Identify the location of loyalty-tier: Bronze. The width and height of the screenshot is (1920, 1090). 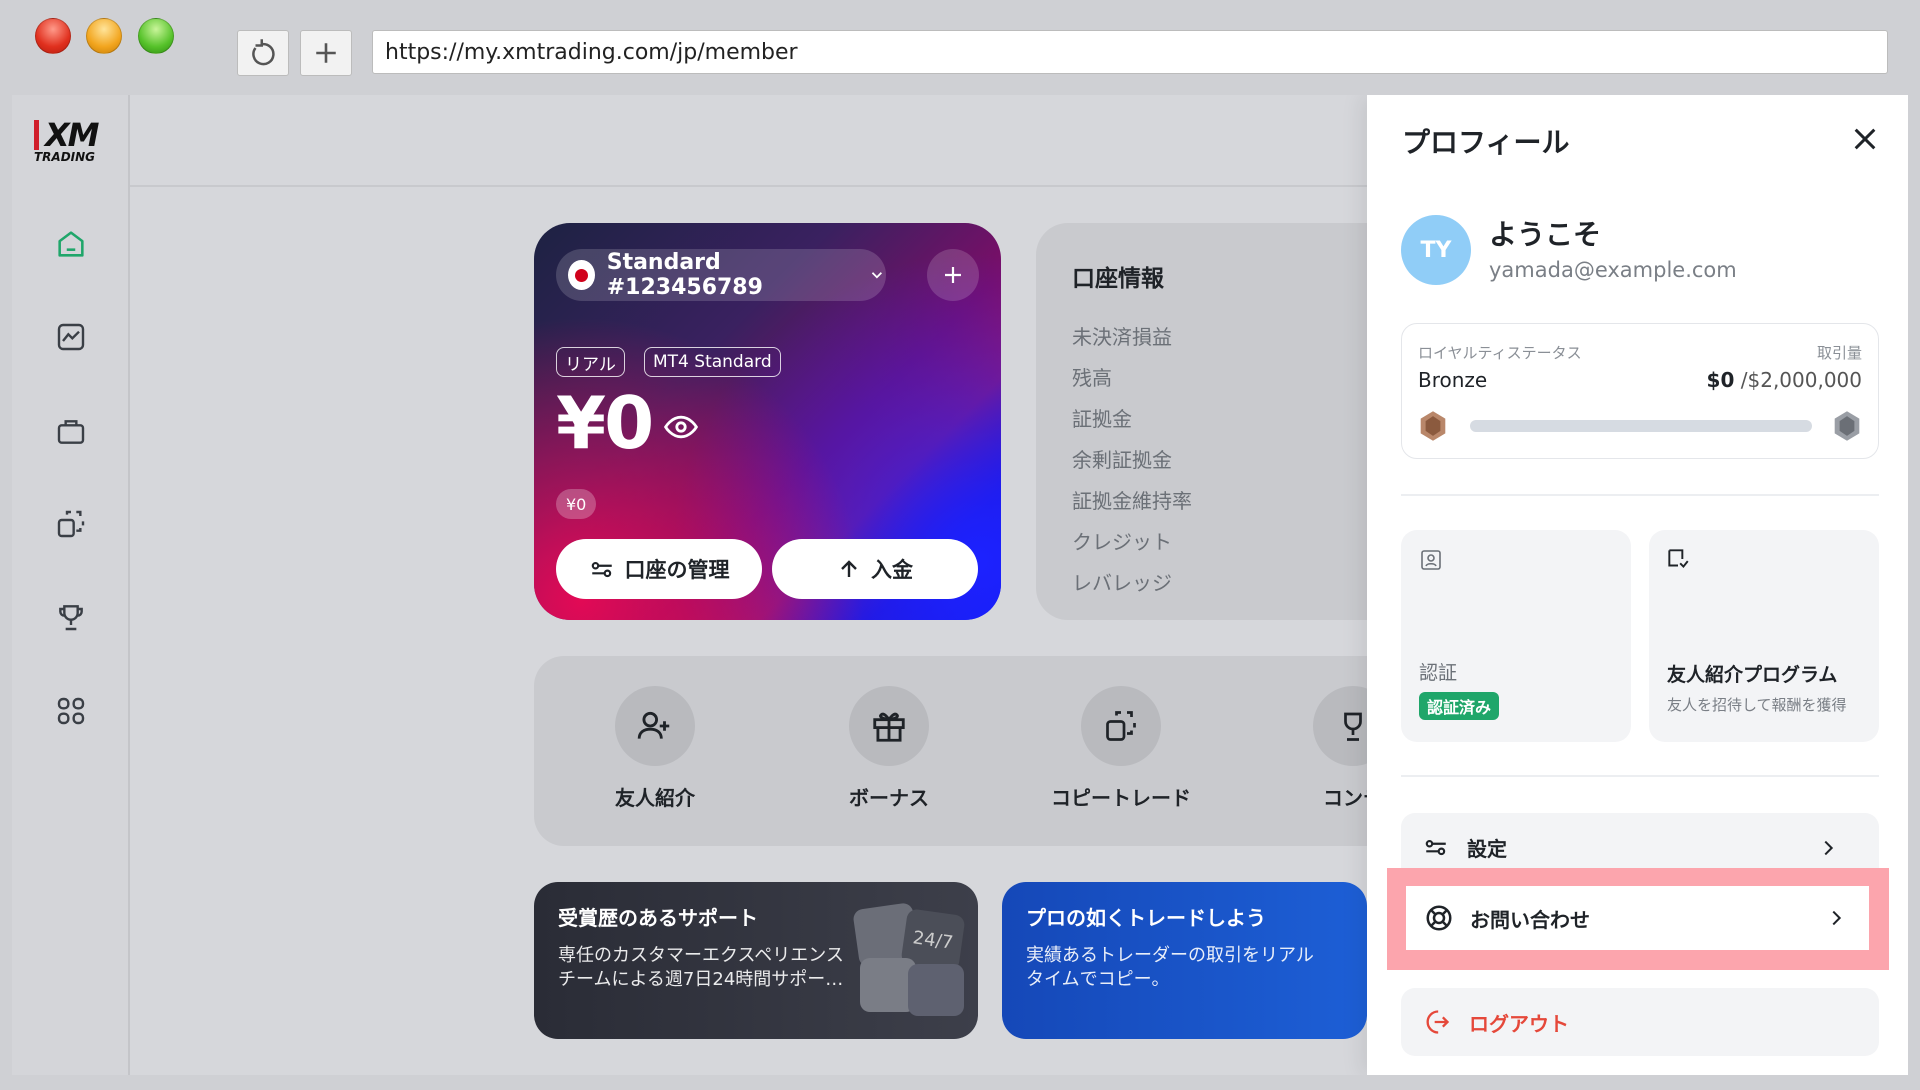
(1453, 380).